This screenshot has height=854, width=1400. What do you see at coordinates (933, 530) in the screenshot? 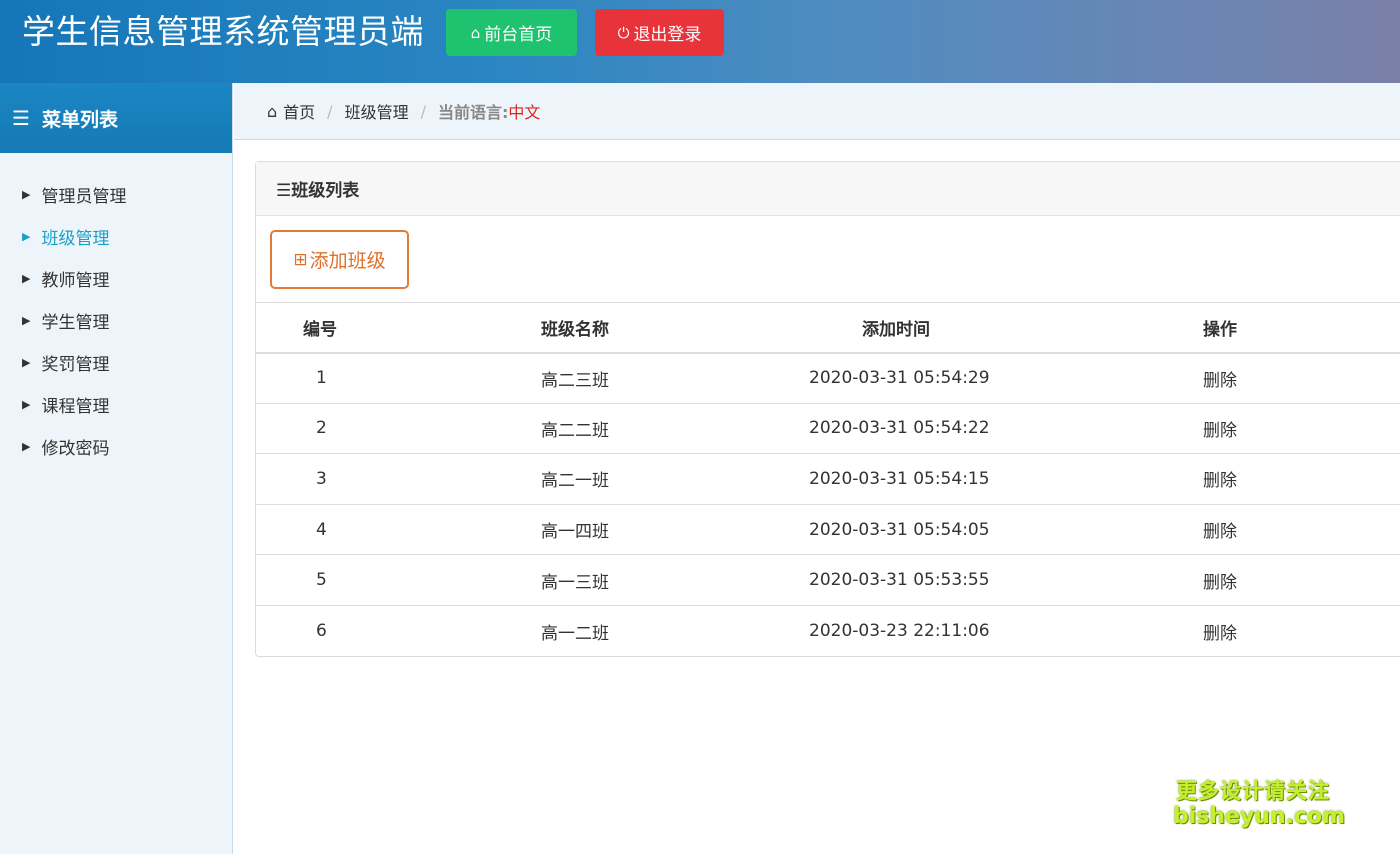
I see `cell-time: 2020-03-31 05:54:05` at bounding box center [933, 530].